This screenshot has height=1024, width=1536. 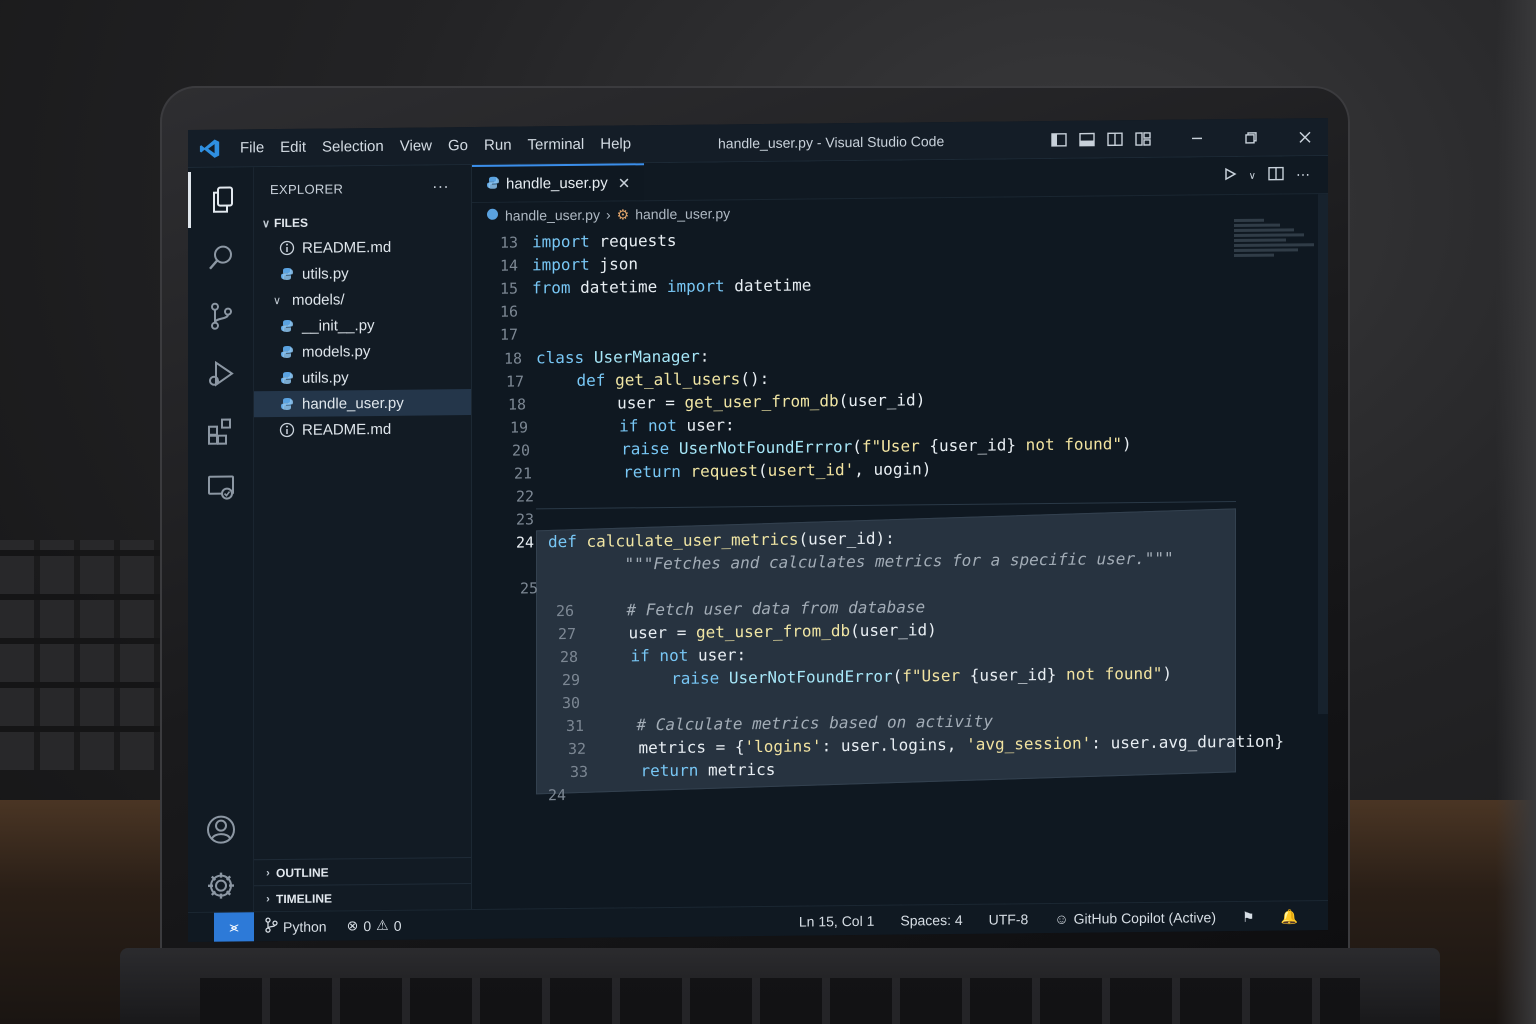 I want to click on tab-close-icon: ✕, so click(x=624, y=183).